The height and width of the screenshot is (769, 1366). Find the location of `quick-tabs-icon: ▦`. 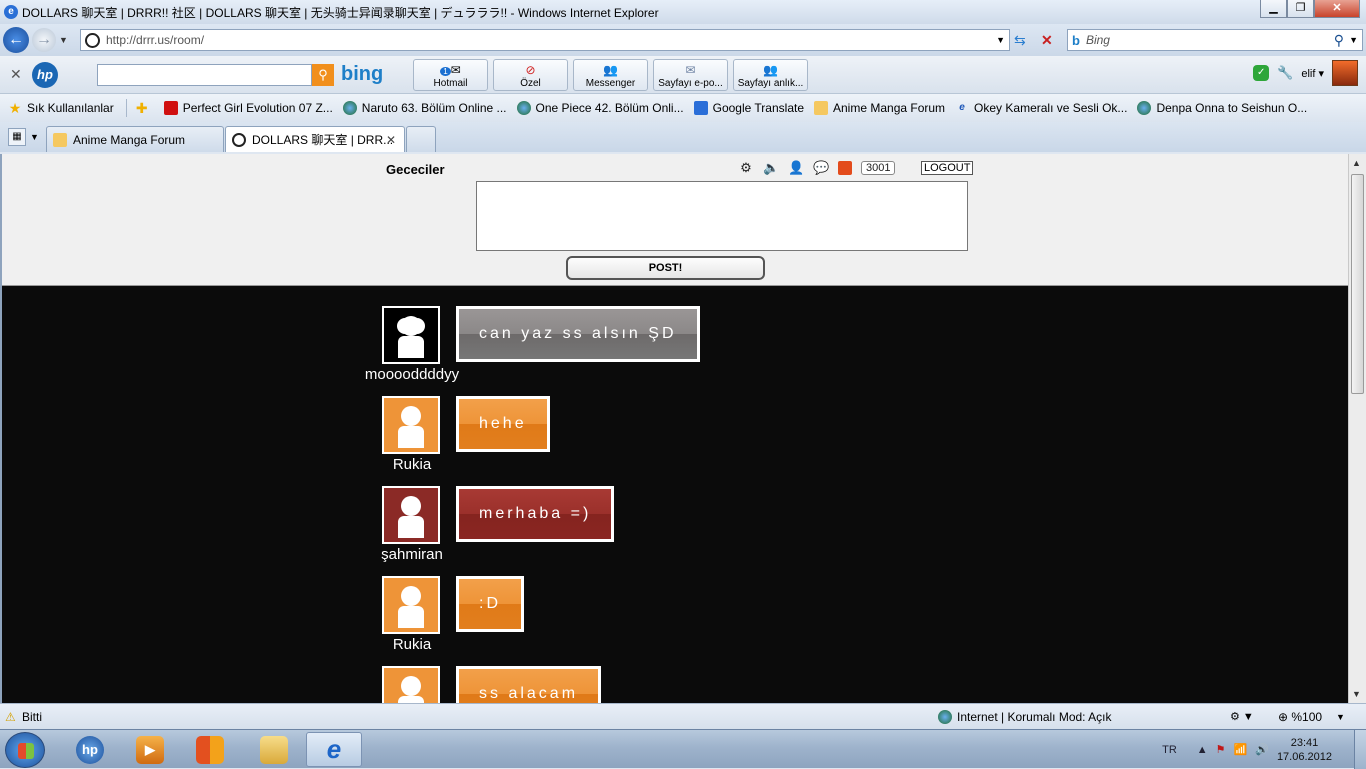

quick-tabs-icon: ▦ is located at coordinates (17, 137).